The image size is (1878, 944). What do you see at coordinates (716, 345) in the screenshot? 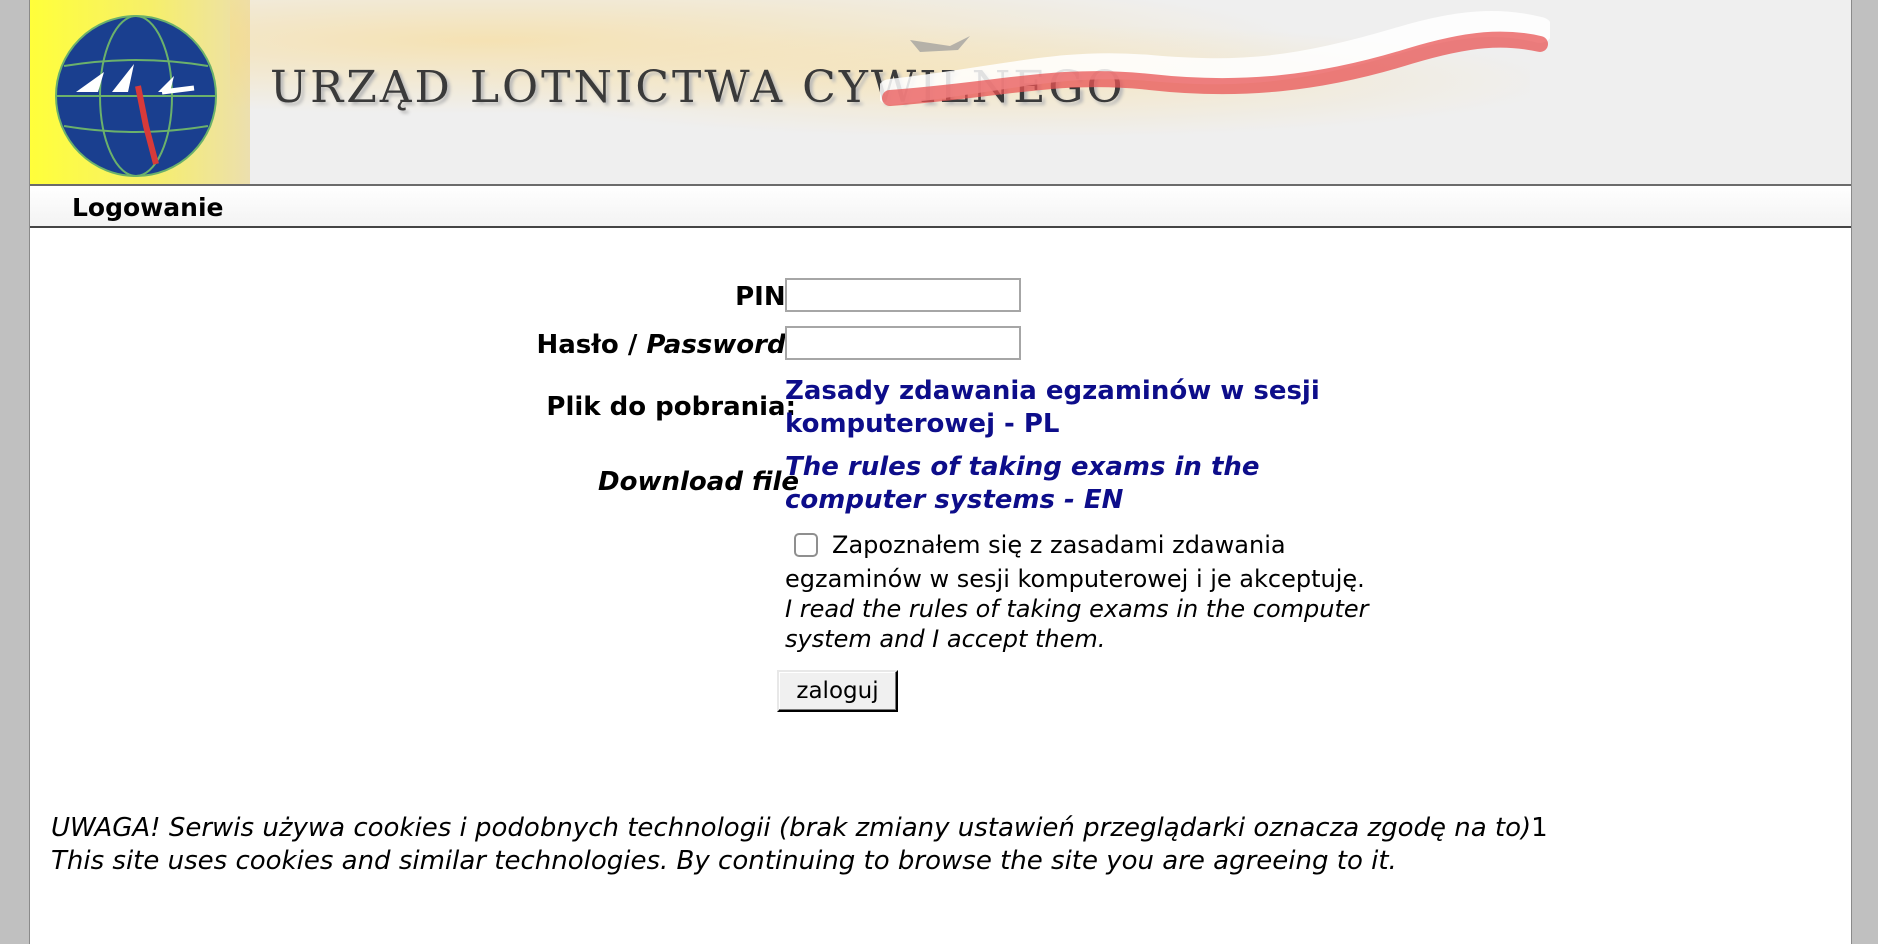
I see `password-label-en: Password` at bounding box center [716, 345].